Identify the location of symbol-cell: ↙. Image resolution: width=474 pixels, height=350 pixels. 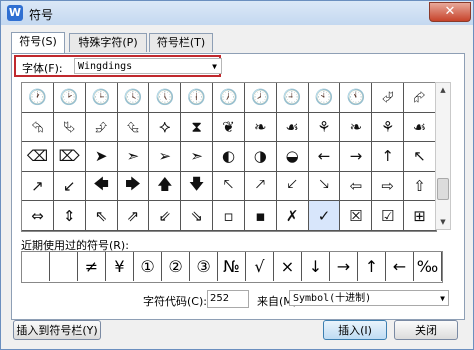
(69, 186).